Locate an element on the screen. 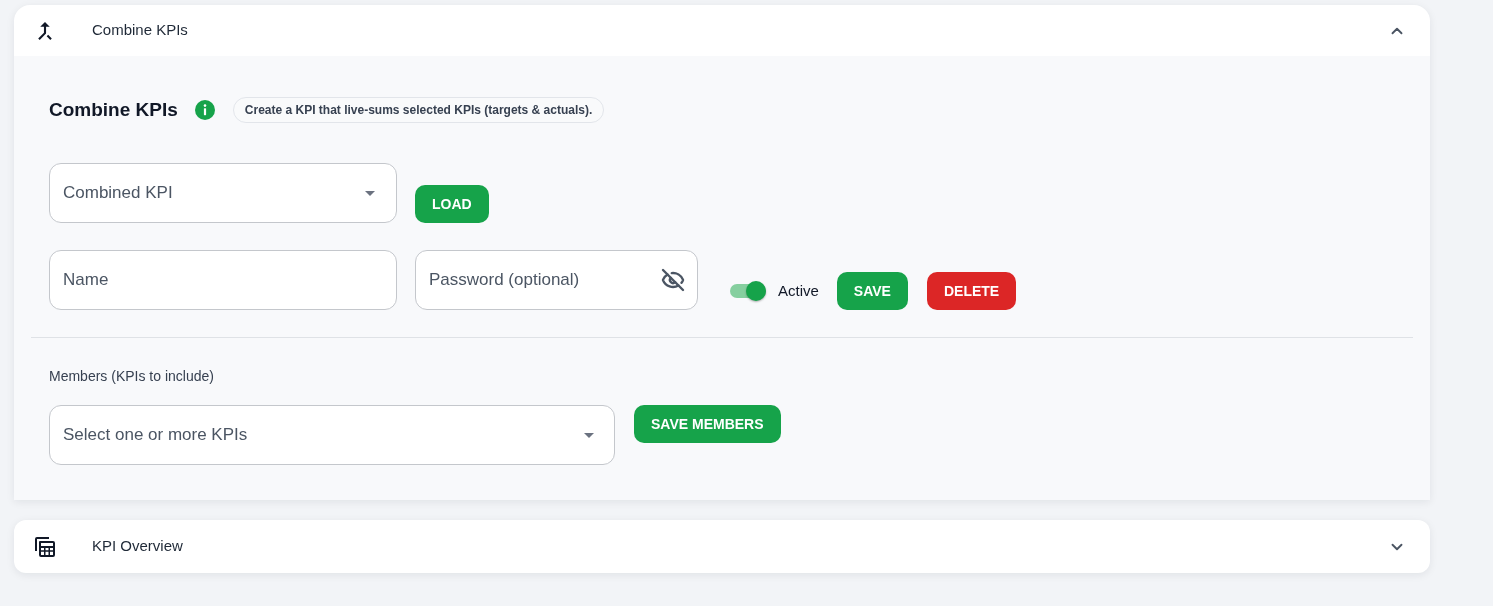  accordion-header: KPI Overview is located at coordinates (722, 546).